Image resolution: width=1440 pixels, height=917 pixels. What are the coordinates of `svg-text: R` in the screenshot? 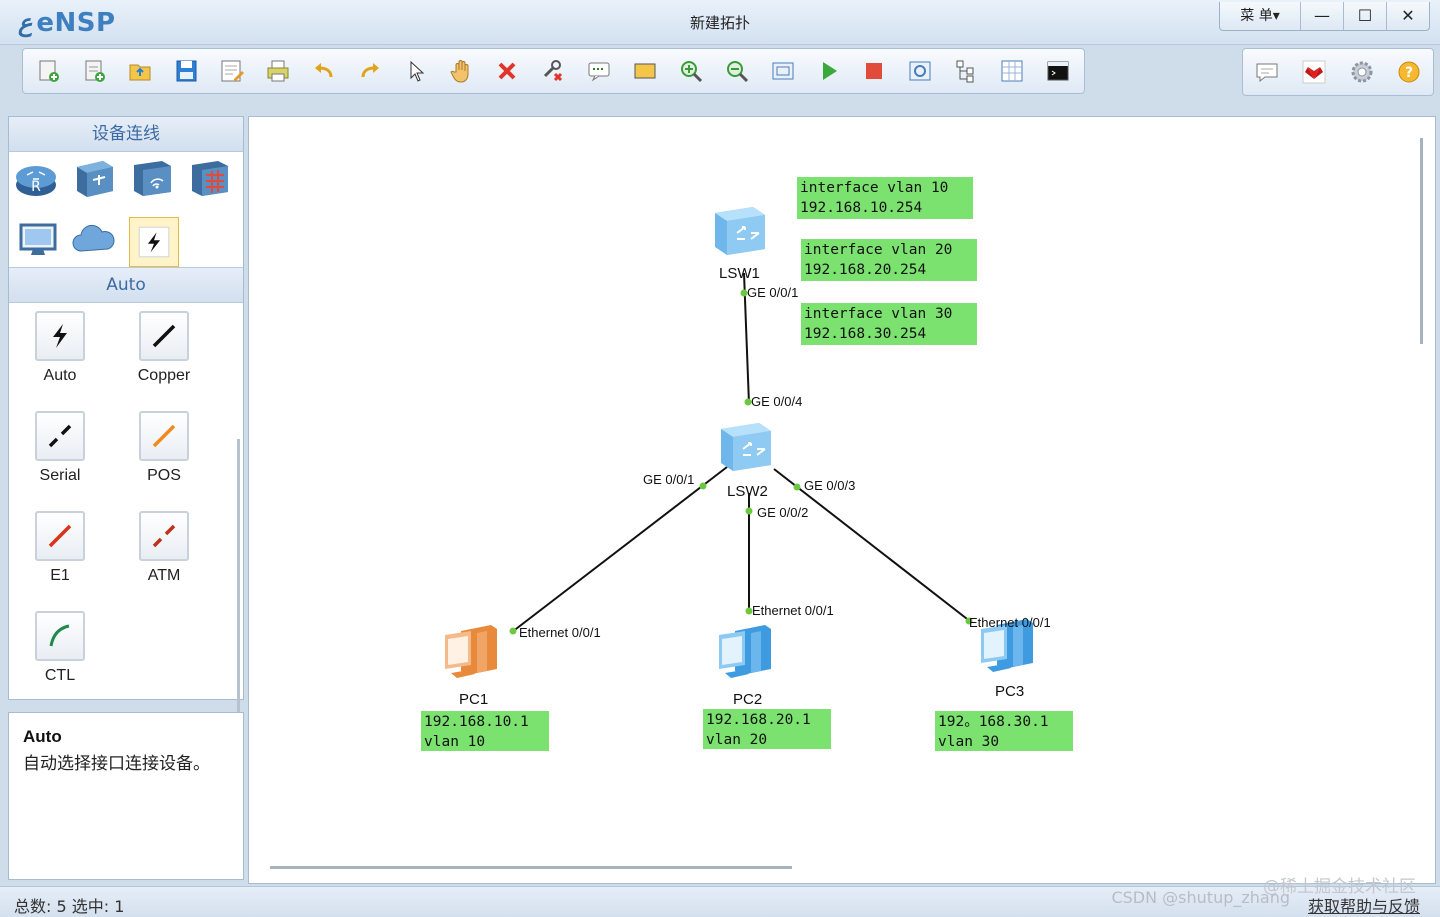 It's located at (36, 187).